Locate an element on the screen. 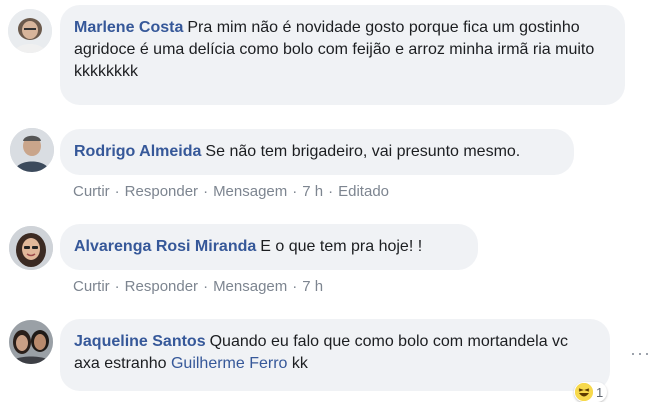 This screenshot has width=660, height=402. comment-text: E o que tem pra hoje! ! is located at coordinates (341, 246).